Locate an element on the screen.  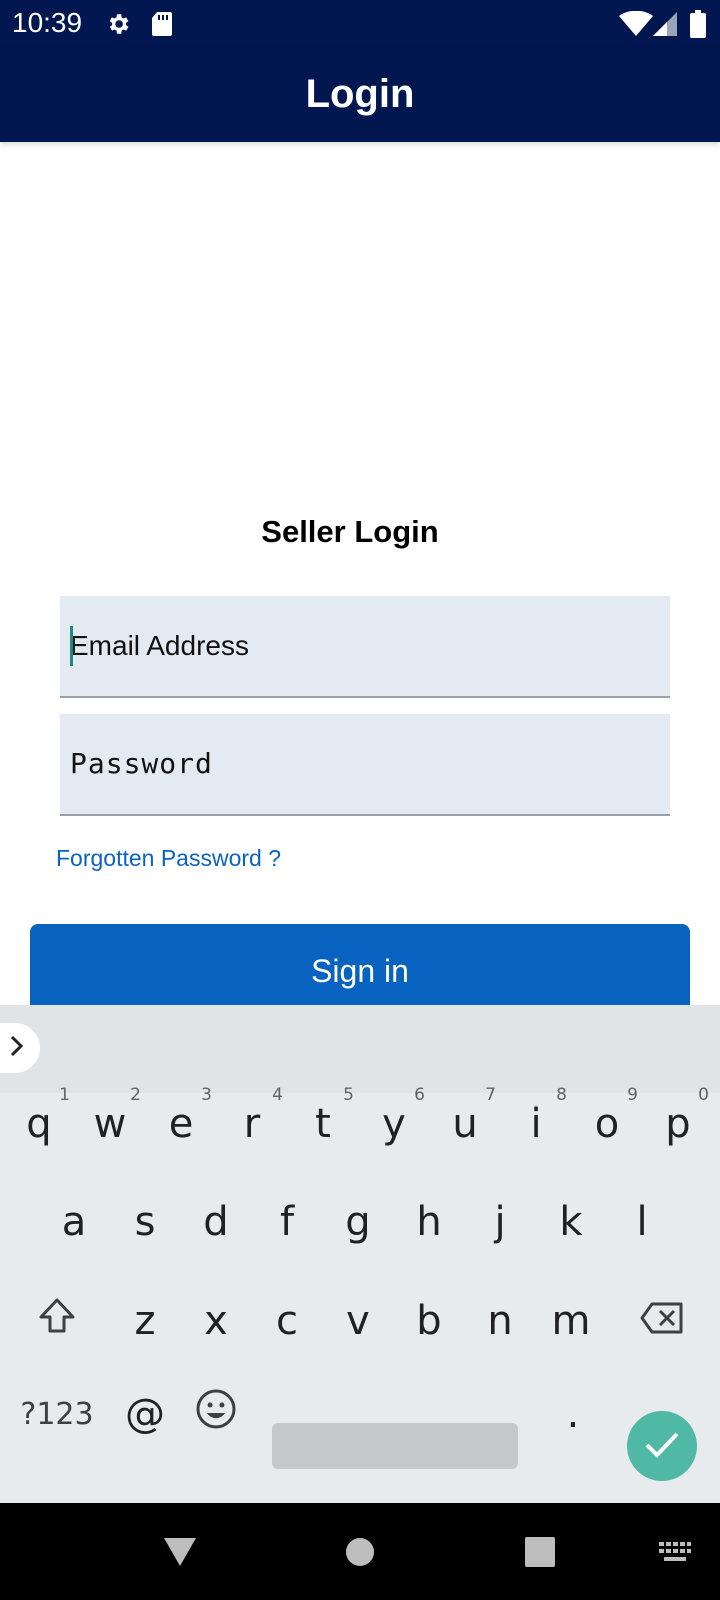
key-k: k is located at coordinates (571, 1222).